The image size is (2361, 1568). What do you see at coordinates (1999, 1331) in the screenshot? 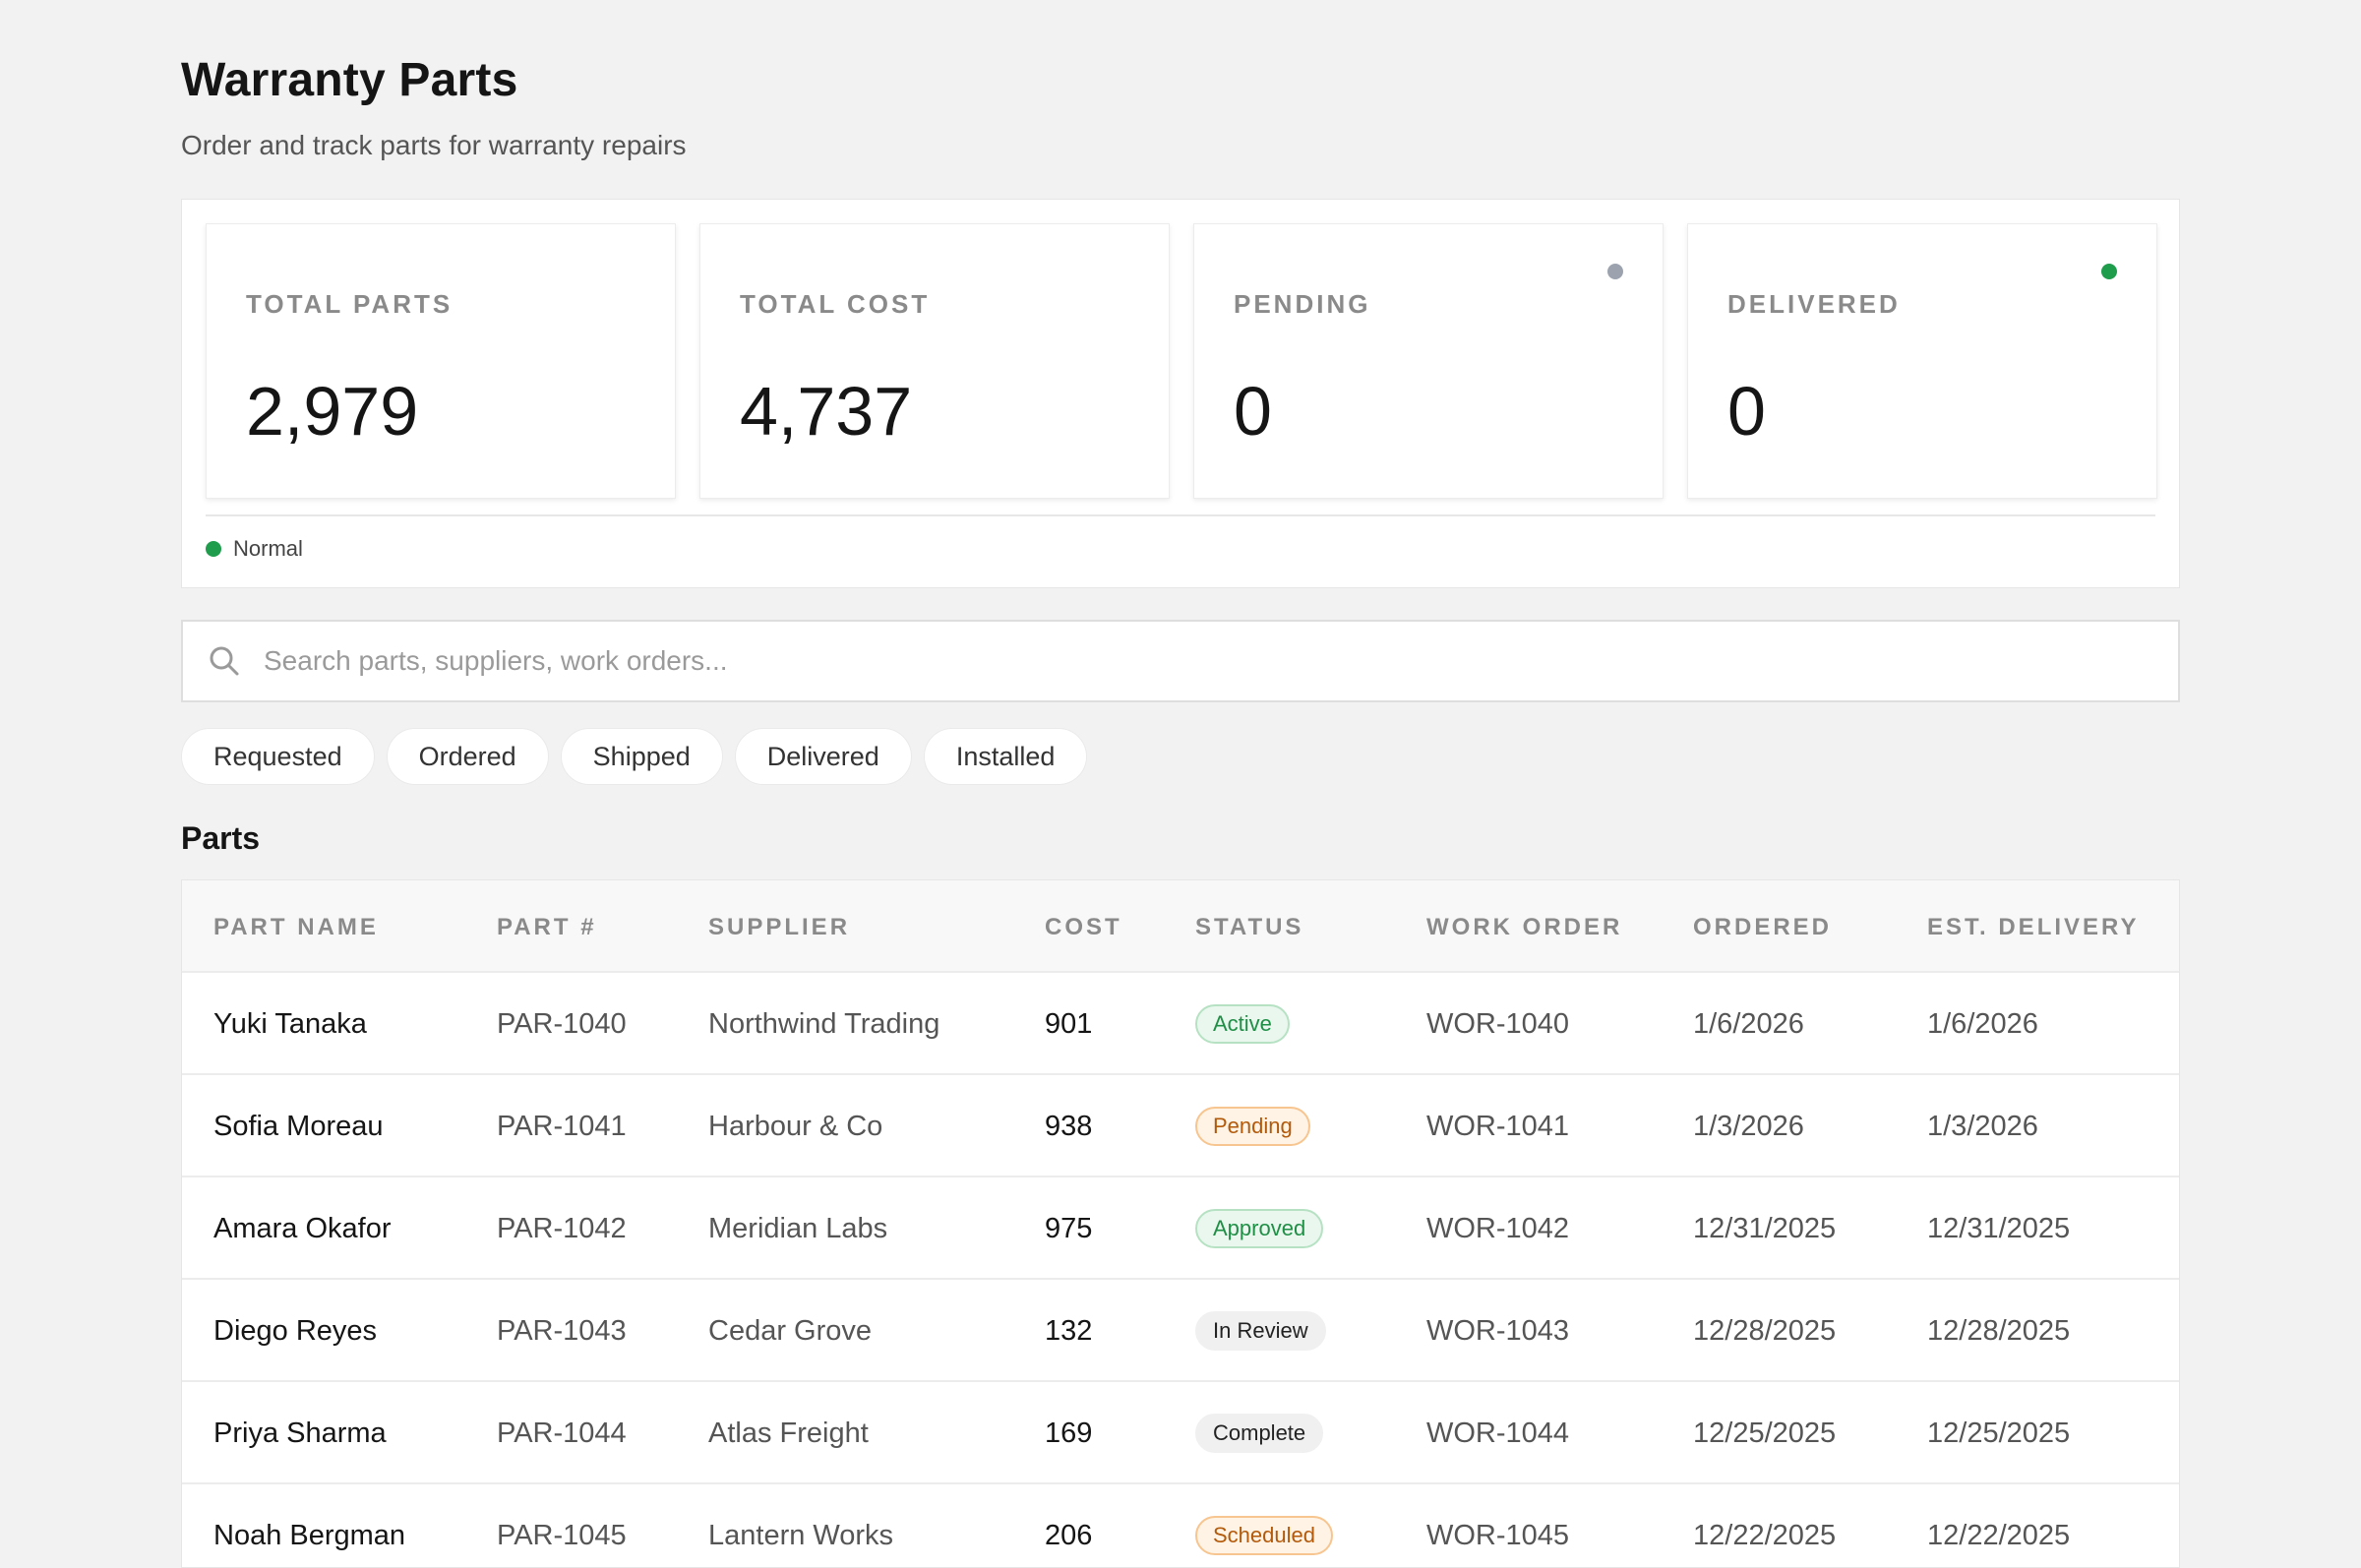
I see `est-delivery-date: 12/28/2025` at bounding box center [1999, 1331].